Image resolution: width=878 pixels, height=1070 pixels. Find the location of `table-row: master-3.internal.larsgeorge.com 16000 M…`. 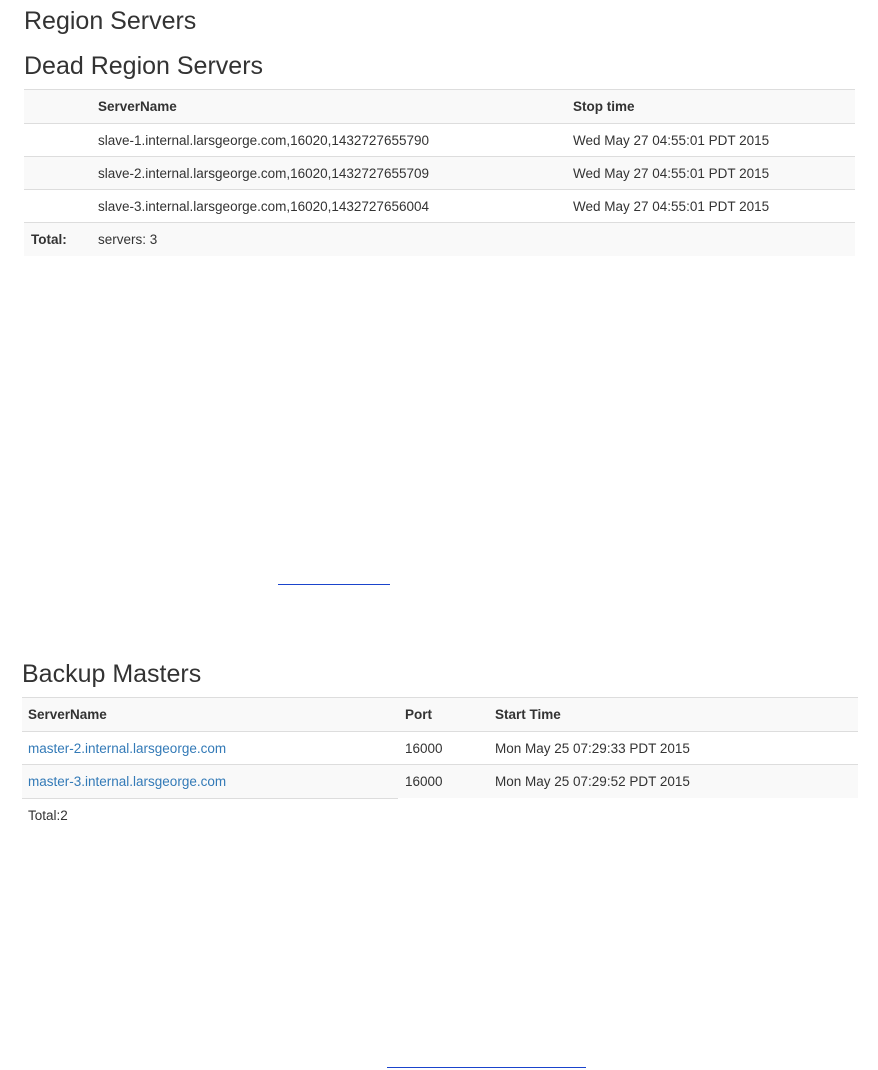

table-row: master-3.internal.larsgeorge.com 16000 M… is located at coordinates (440, 781).